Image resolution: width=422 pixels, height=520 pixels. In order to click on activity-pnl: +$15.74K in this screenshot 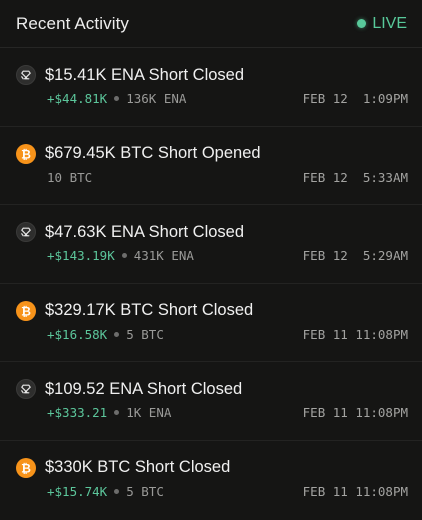, I will do `click(77, 491)`.